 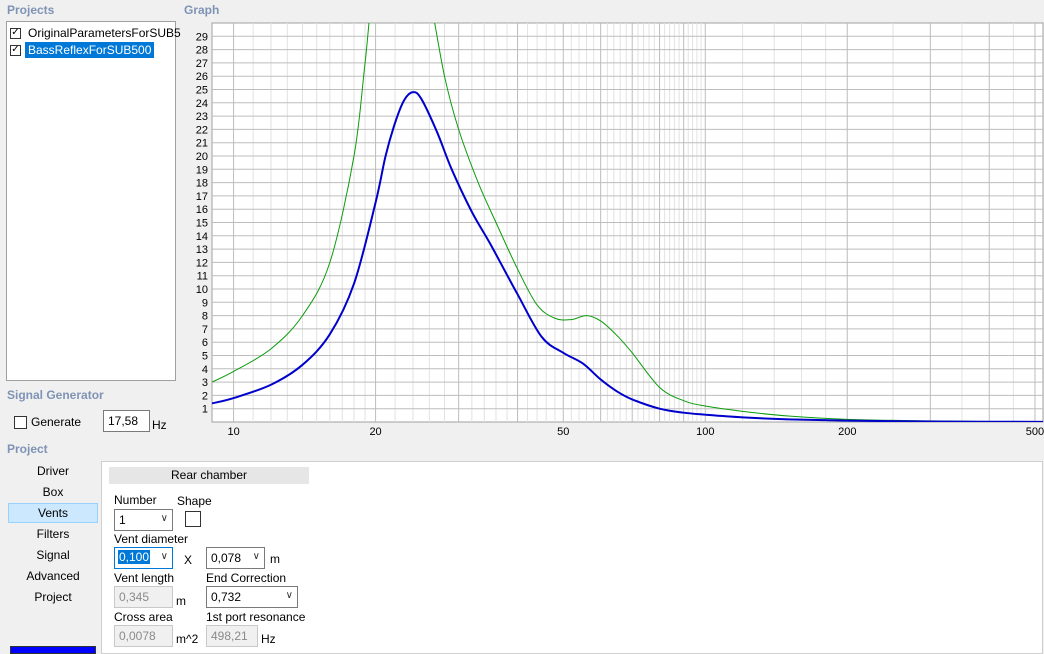 I want to click on y-tick-label: 12, so click(x=202, y=263).